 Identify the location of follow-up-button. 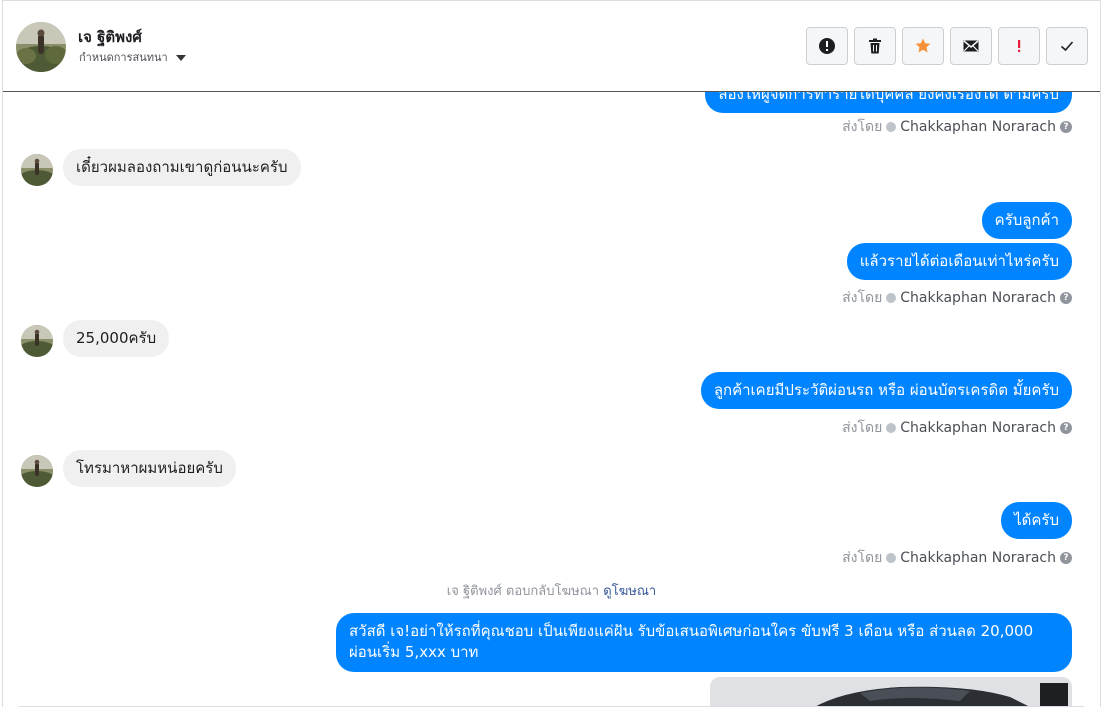
(1019, 46).